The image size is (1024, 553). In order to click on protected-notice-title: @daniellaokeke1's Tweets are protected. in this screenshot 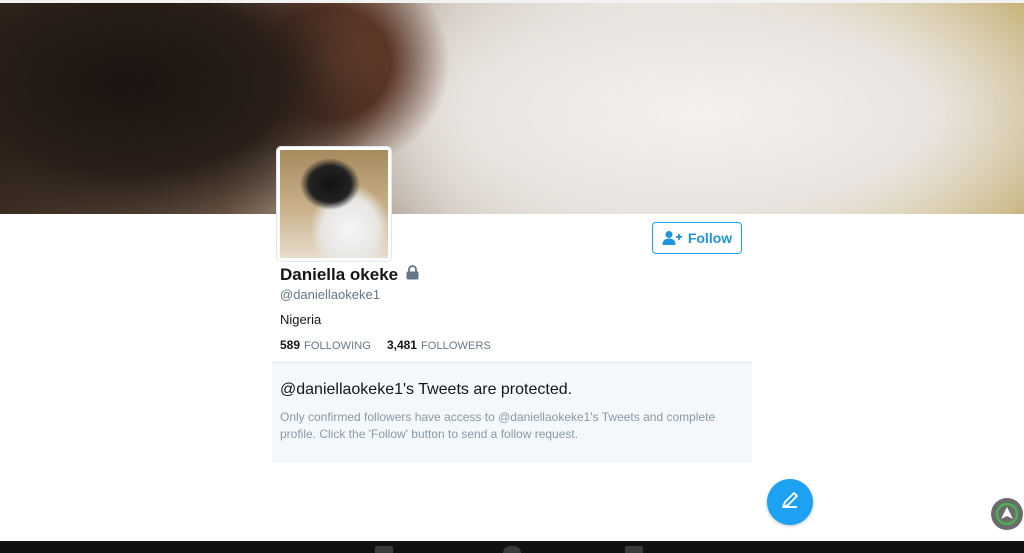, I will do `click(426, 389)`.